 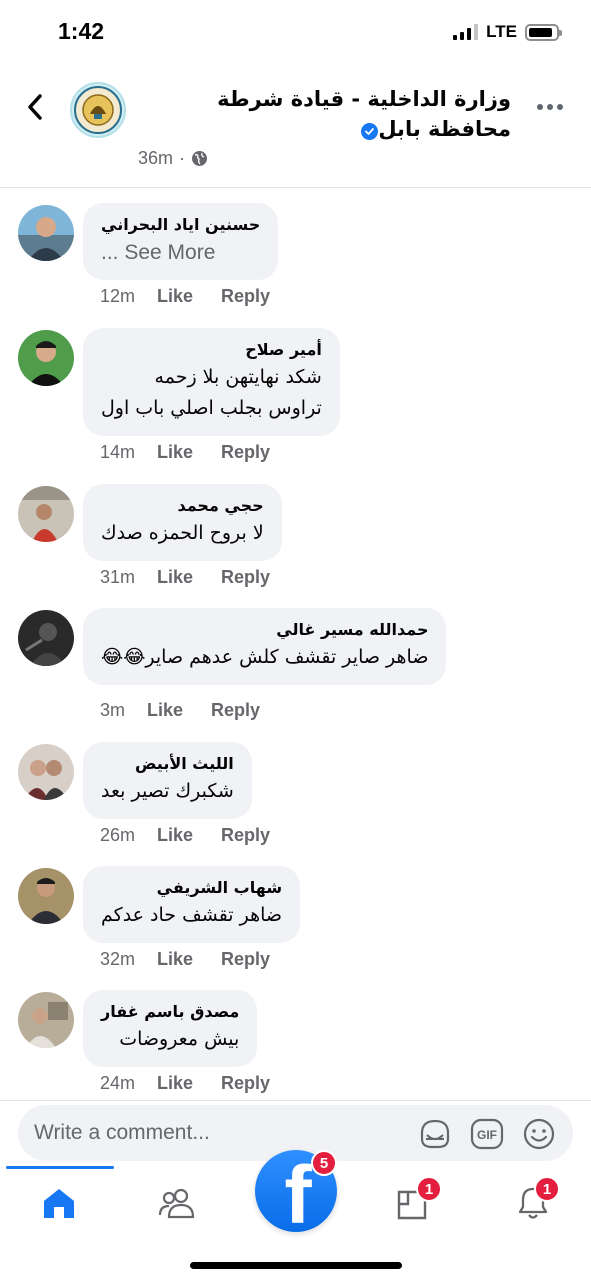 What do you see at coordinates (211, 350) in the screenshot?
I see `comment-author: أمير صلاح` at bounding box center [211, 350].